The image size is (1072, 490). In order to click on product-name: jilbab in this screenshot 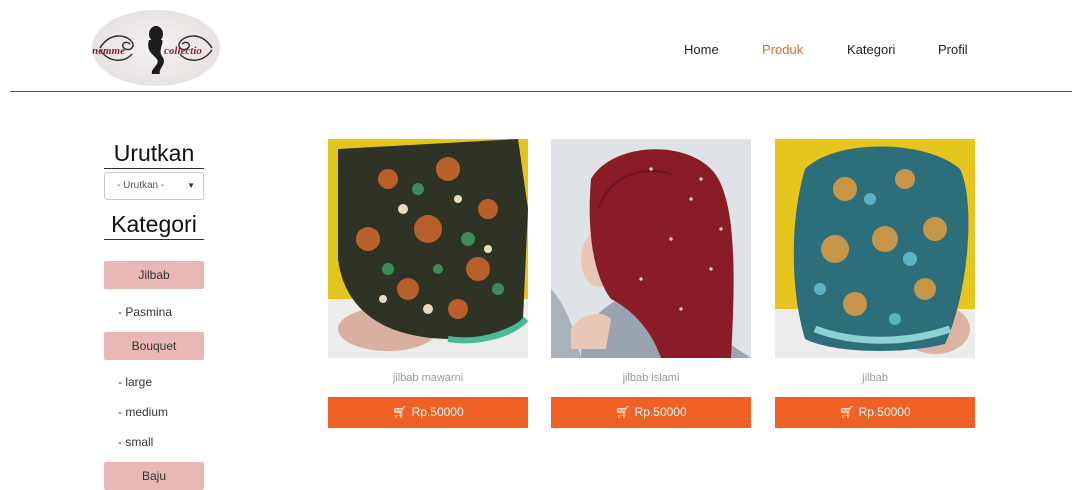, I will do `click(875, 378)`.